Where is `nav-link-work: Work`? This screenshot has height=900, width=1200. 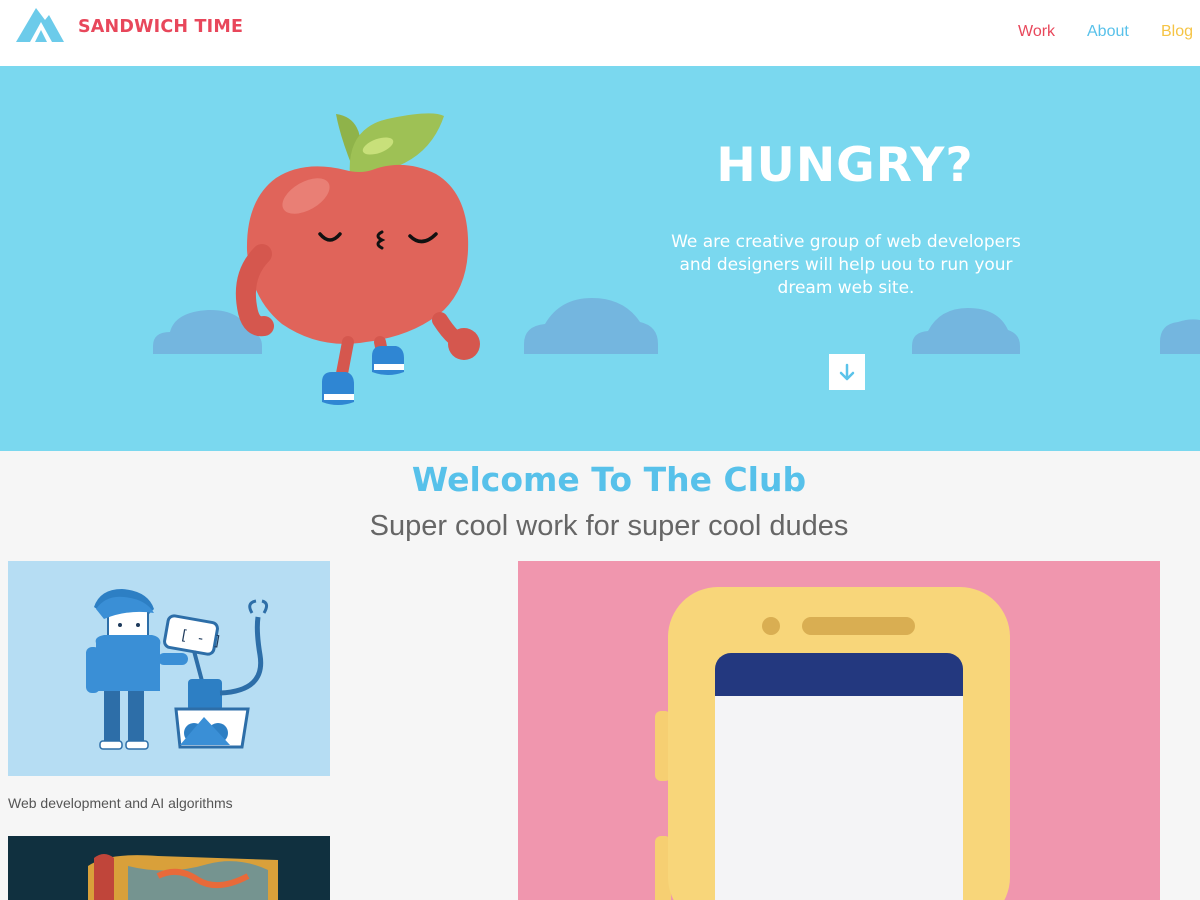
nav-link-work: Work is located at coordinates (1036, 32).